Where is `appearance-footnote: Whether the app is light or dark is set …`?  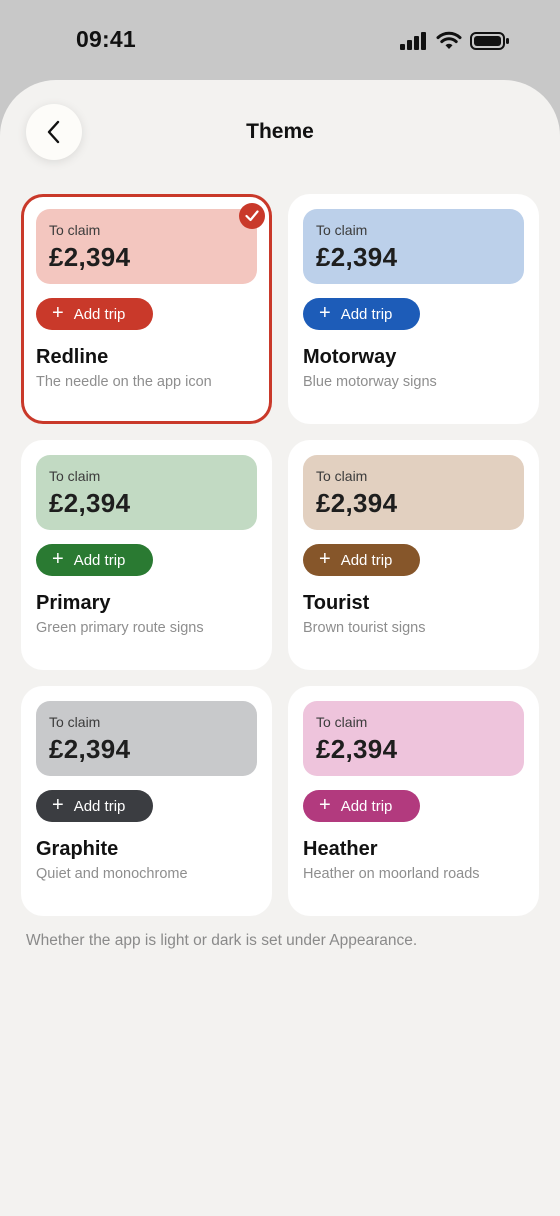 appearance-footnote: Whether the app is light or dark is set … is located at coordinates (222, 940).